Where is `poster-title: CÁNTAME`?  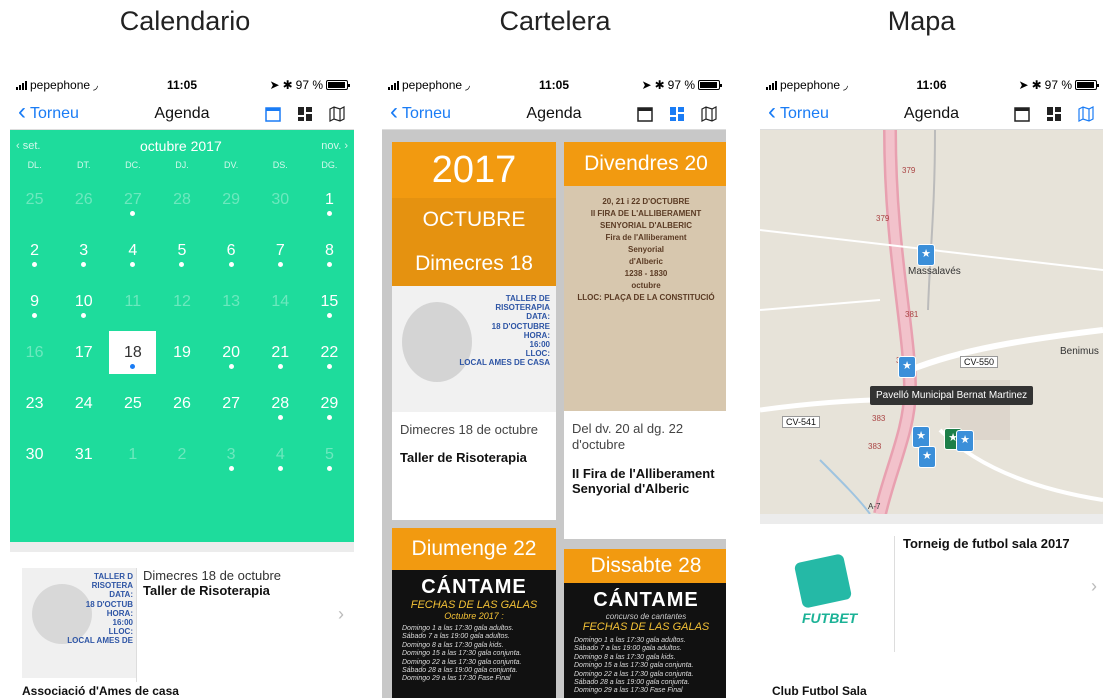
poster-title: CÁNTAME is located at coordinates (646, 600).